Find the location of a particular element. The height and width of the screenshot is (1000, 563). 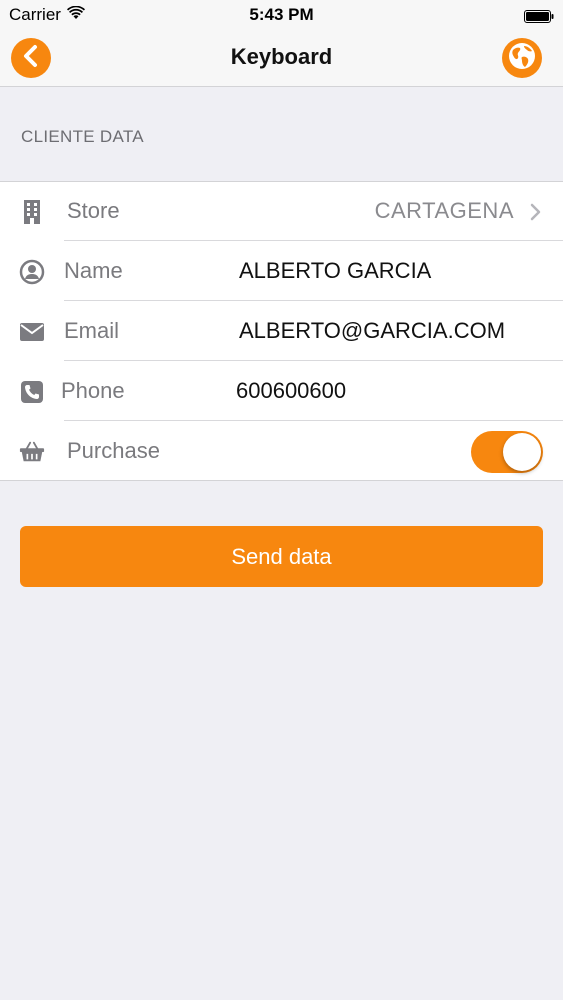

page-title: Keyboard is located at coordinates (281, 56).